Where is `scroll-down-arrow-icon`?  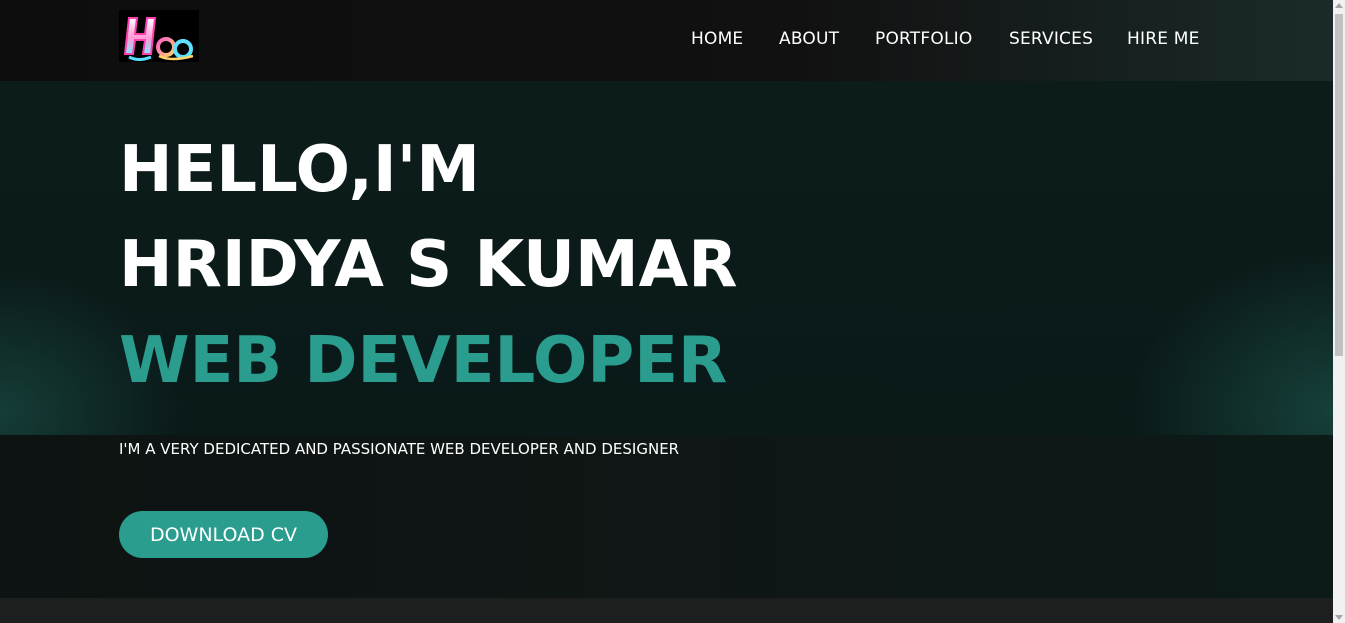 scroll-down-arrow-icon is located at coordinates (1339, 617).